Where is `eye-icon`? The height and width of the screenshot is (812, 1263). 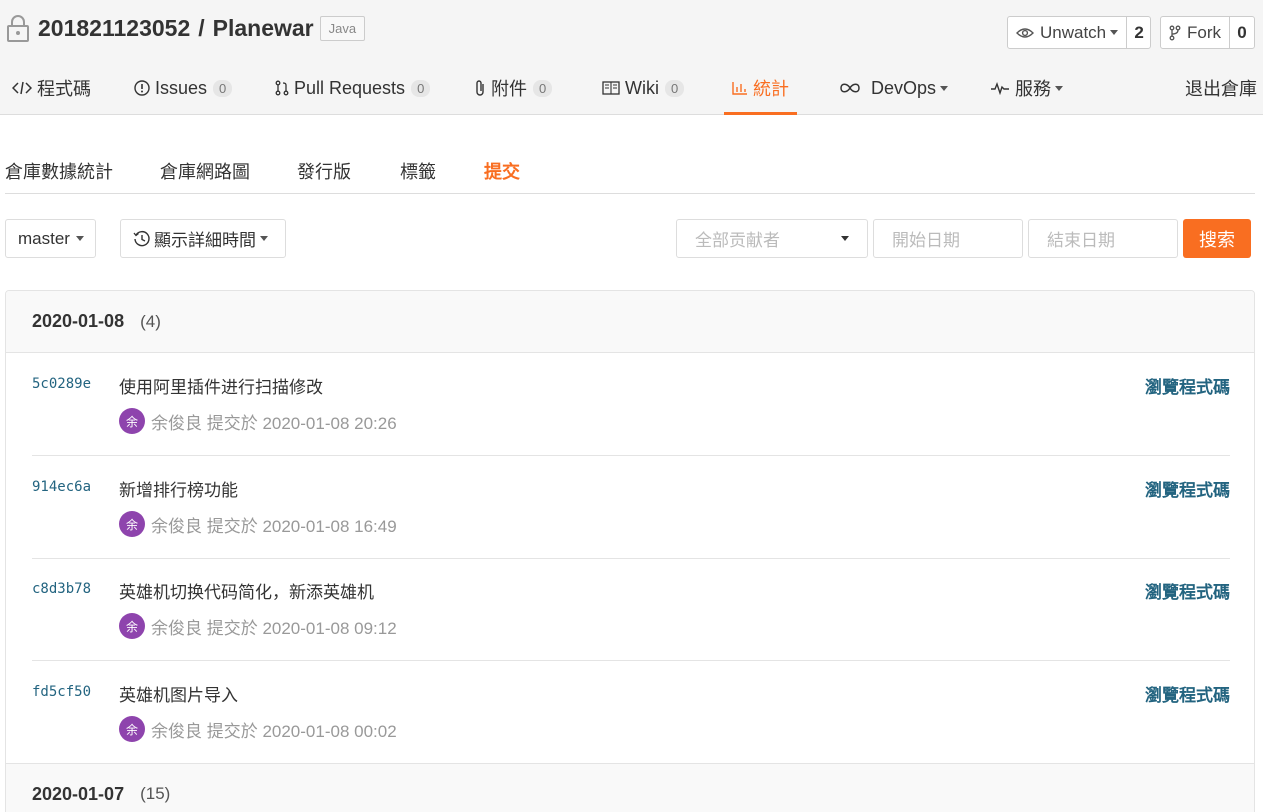
eye-icon is located at coordinates (1025, 33).